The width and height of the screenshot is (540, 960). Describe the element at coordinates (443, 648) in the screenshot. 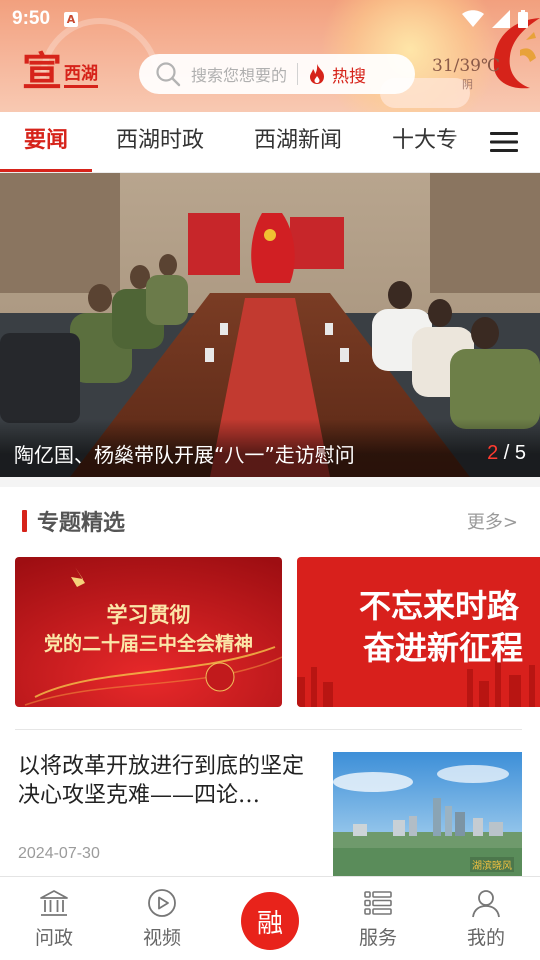

I see `topic-line2: 奋进新征程` at that location.